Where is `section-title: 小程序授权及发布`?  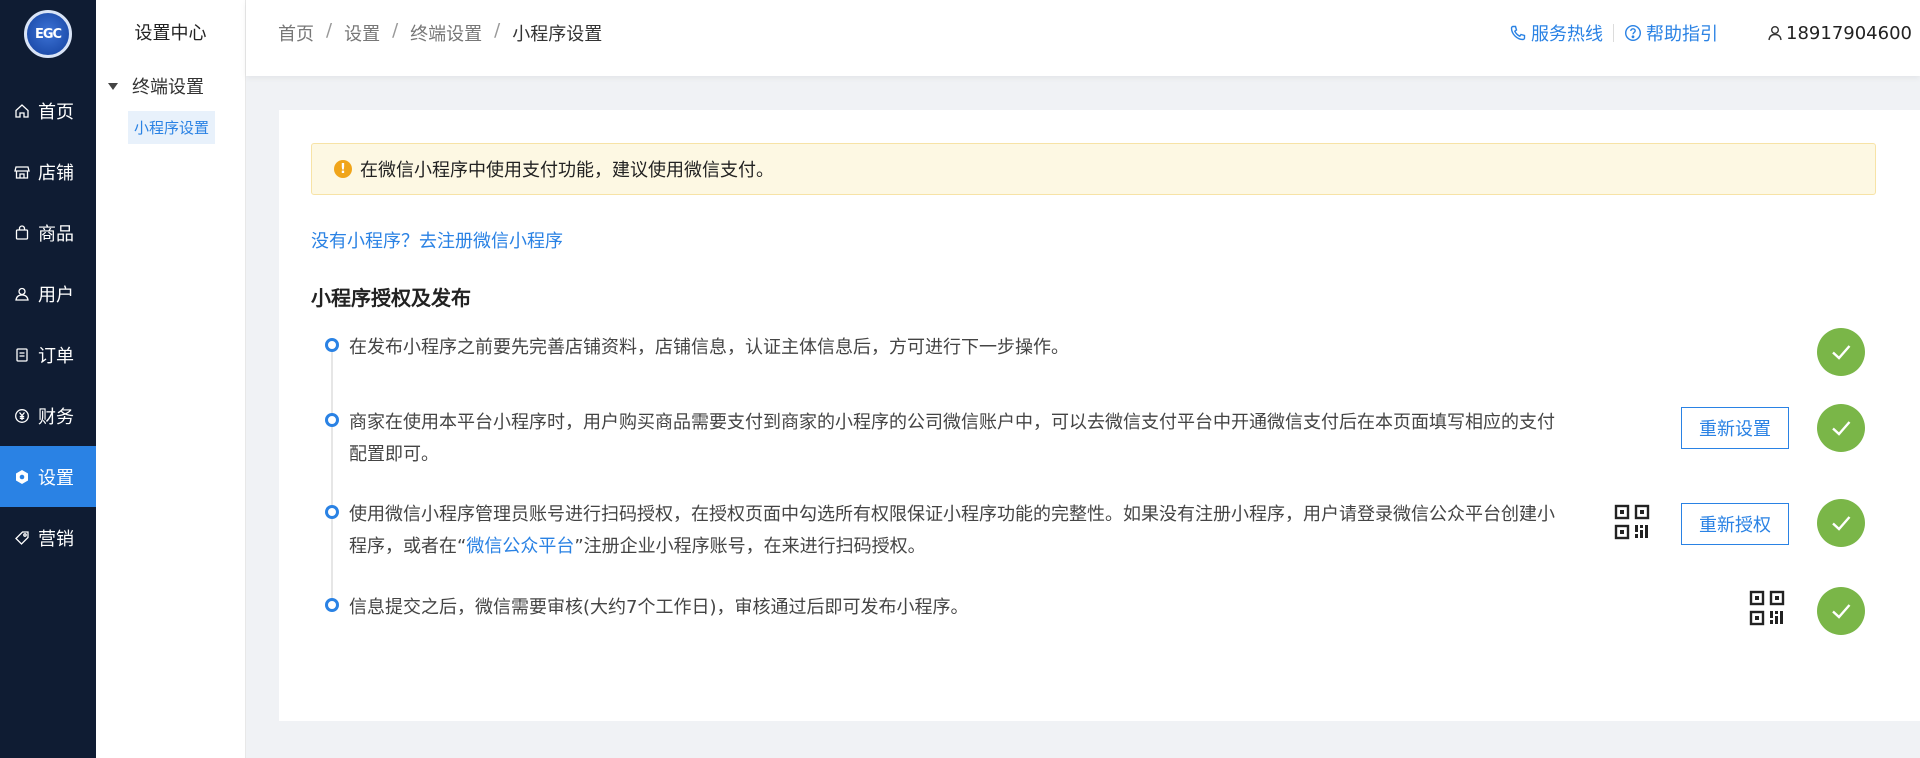
section-title: 小程序授权及发布 is located at coordinates (391, 298).